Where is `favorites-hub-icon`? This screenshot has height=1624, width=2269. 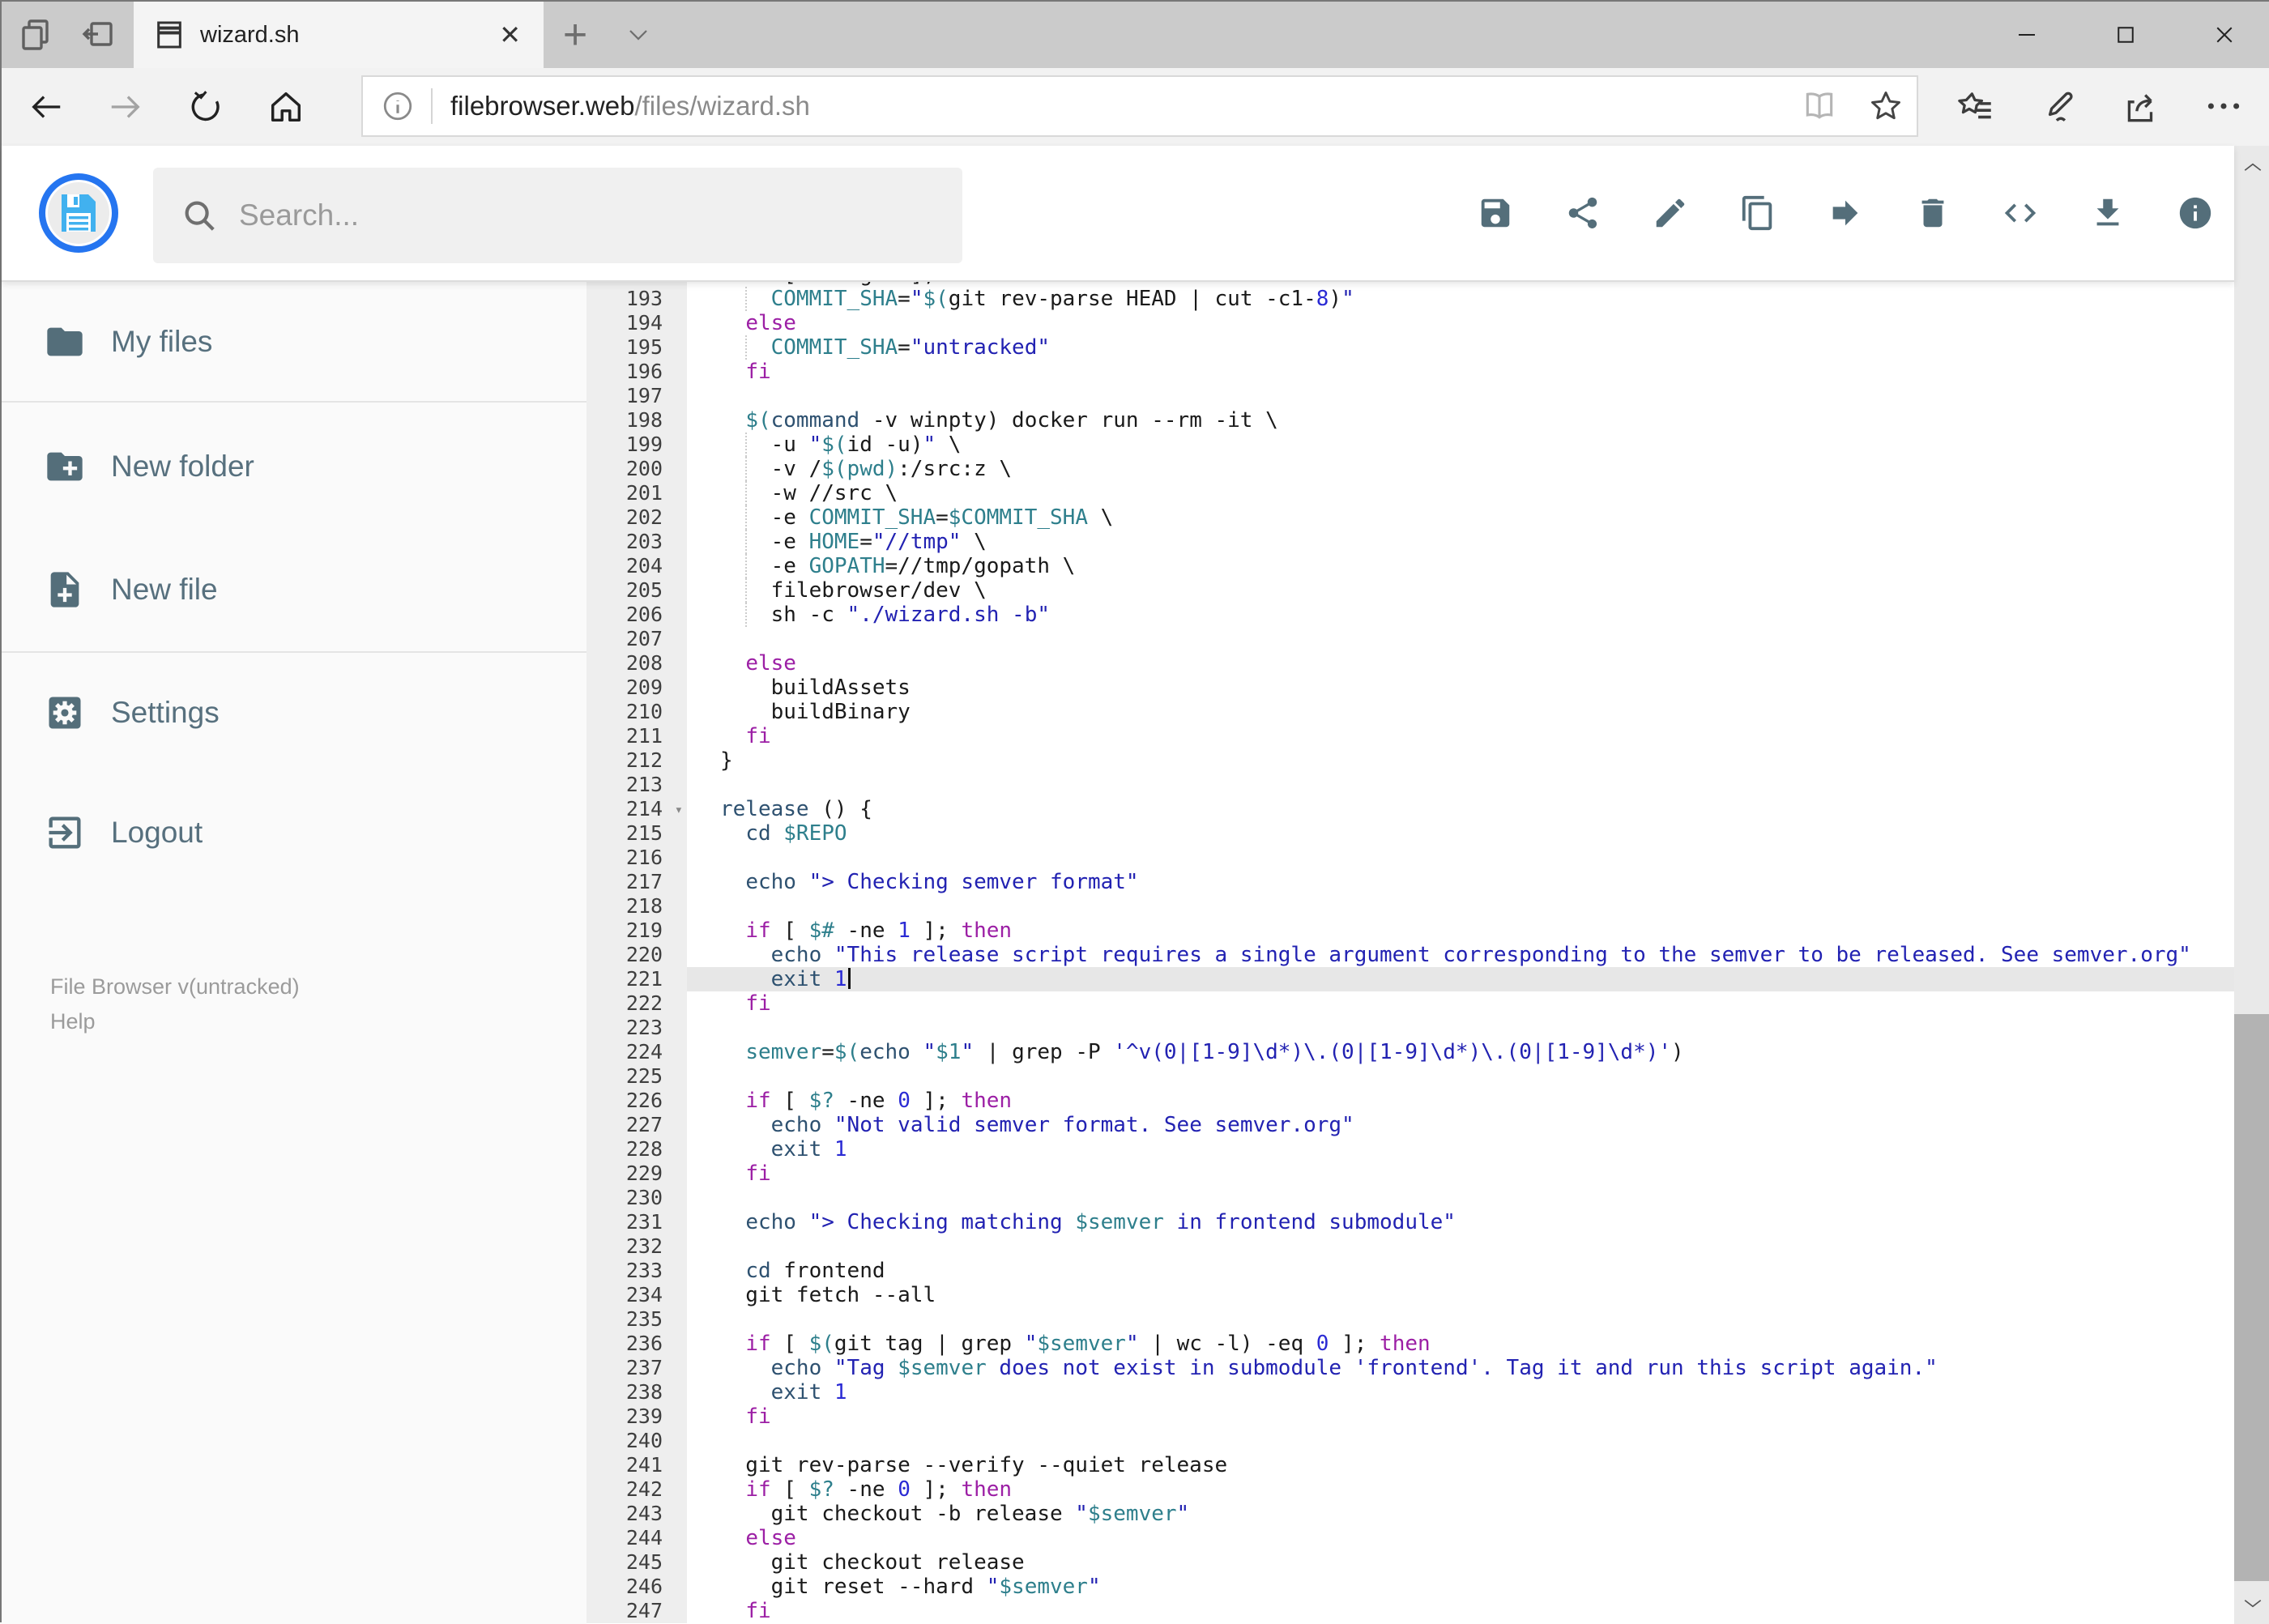 favorites-hub-icon is located at coordinates (1976, 106).